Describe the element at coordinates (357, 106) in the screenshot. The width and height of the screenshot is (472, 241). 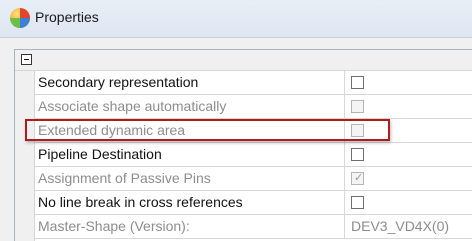
I see `associate-shape-checkbox` at that location.